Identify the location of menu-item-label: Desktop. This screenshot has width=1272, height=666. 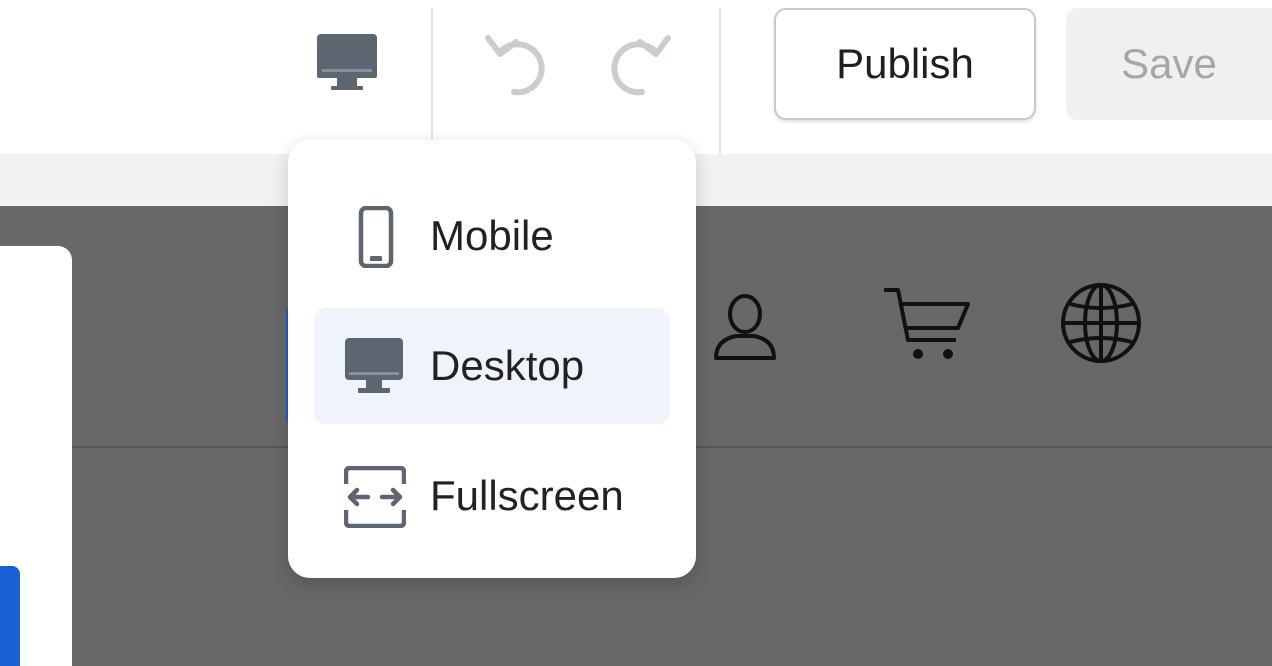
(507, 365).